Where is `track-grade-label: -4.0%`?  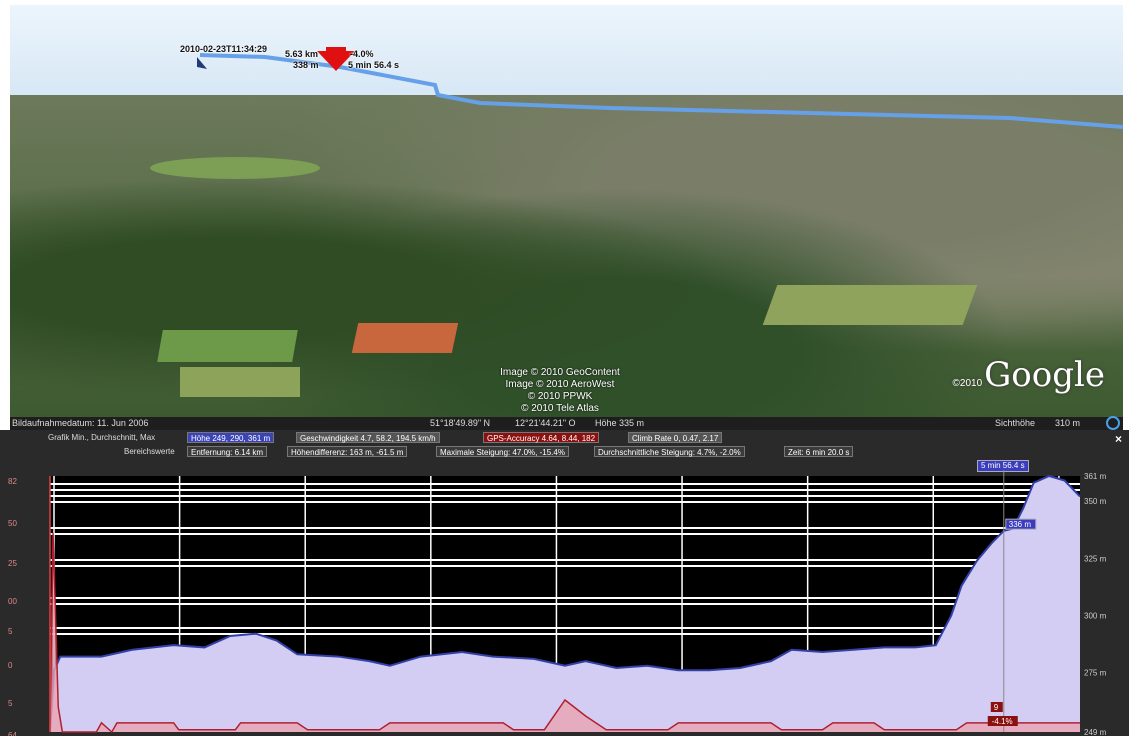 track-grade-label: -4.0% is located at coordinates (362, 54).